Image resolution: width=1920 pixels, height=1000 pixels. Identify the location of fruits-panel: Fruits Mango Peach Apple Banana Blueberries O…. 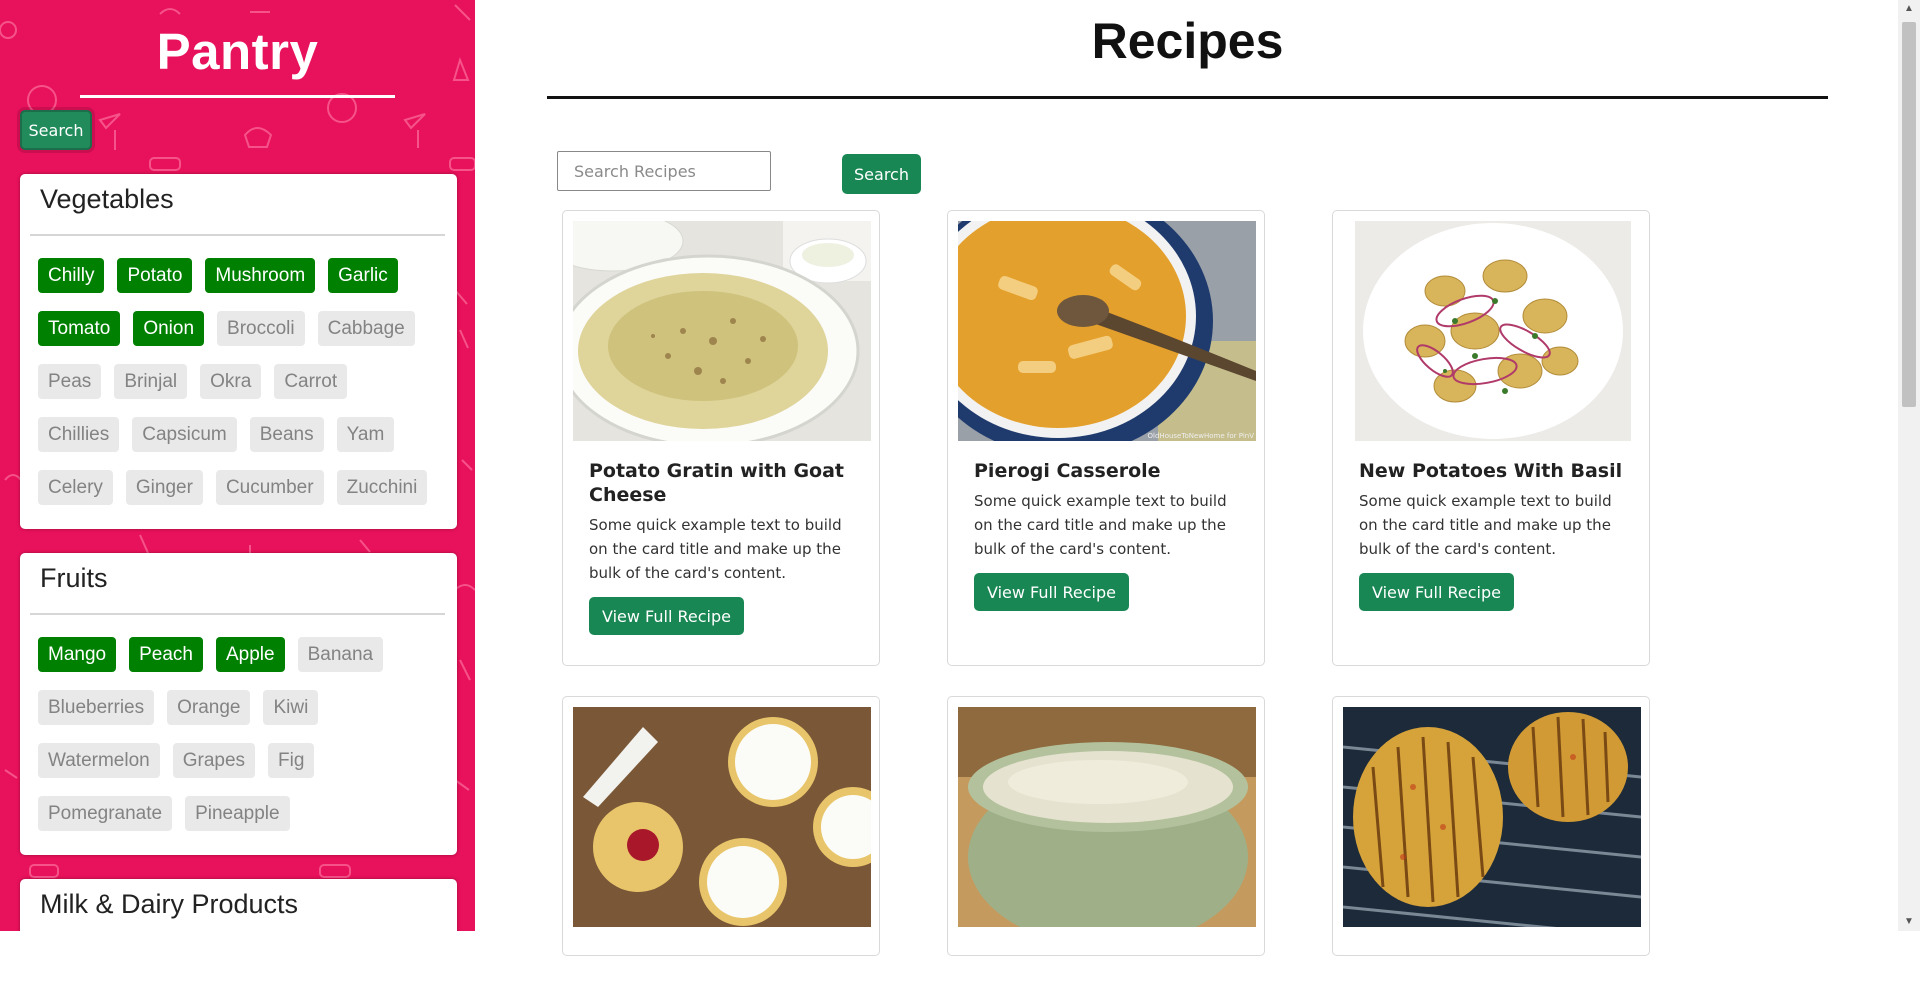
(238, 704).